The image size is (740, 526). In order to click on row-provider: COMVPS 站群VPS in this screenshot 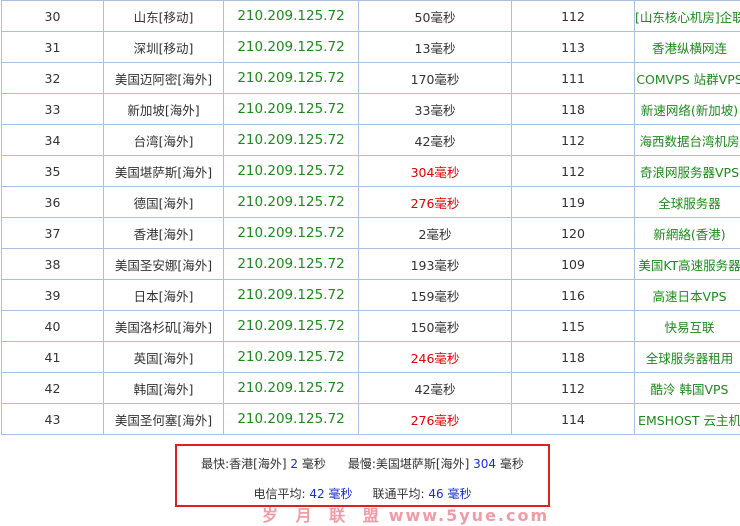, I will do `click(687, 78)`.